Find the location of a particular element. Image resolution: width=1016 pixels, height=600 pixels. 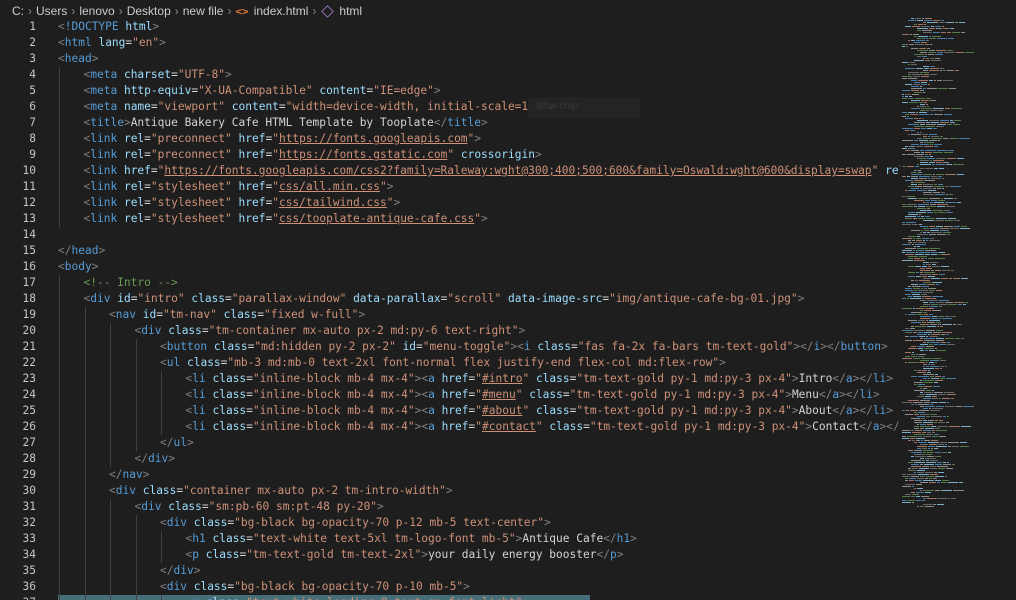

code-line: 17 <!-- Intro --> is located at coordinates (450, 283).